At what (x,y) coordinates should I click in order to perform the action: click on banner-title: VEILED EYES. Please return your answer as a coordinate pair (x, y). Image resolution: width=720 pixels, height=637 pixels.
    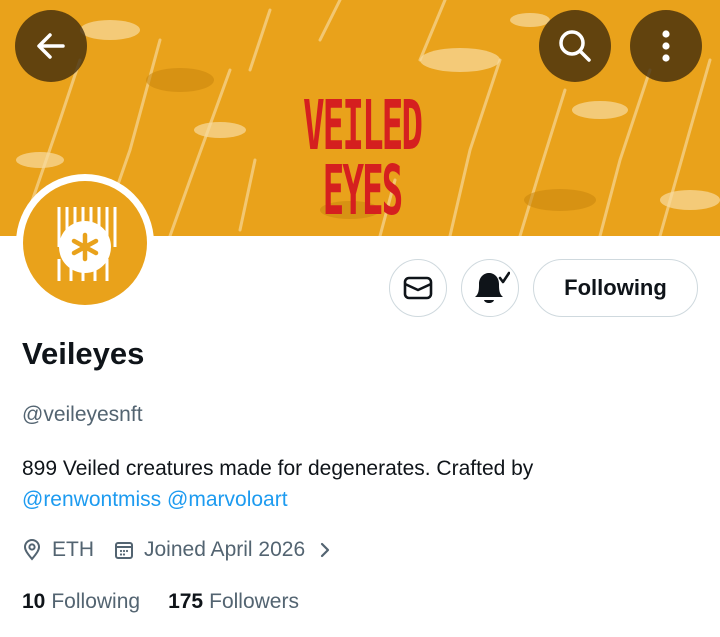
    Looking at the image, I should click on (362, 159).